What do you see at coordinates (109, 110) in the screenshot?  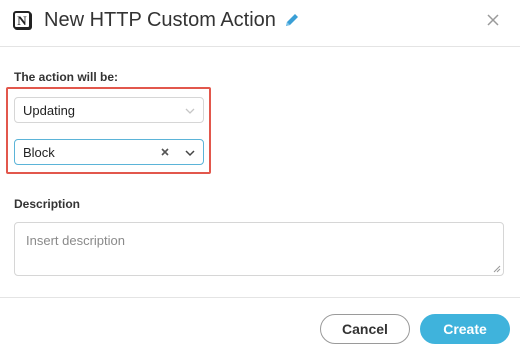 I see `action-type-select: Updating` at bounding box center [109, 110].